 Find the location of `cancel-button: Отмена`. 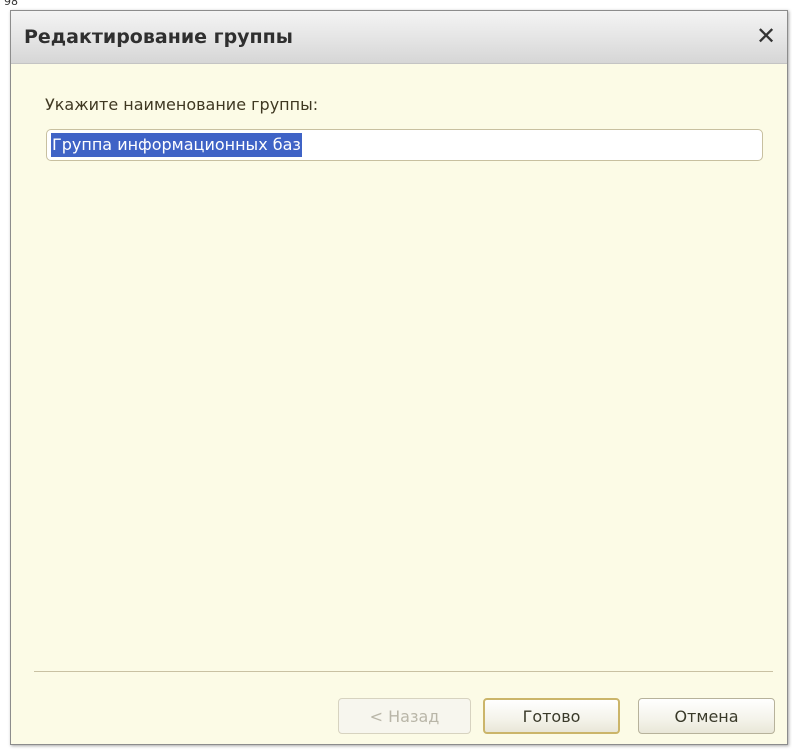

cancel-button: Отмена is located at coordinates (706, 716).